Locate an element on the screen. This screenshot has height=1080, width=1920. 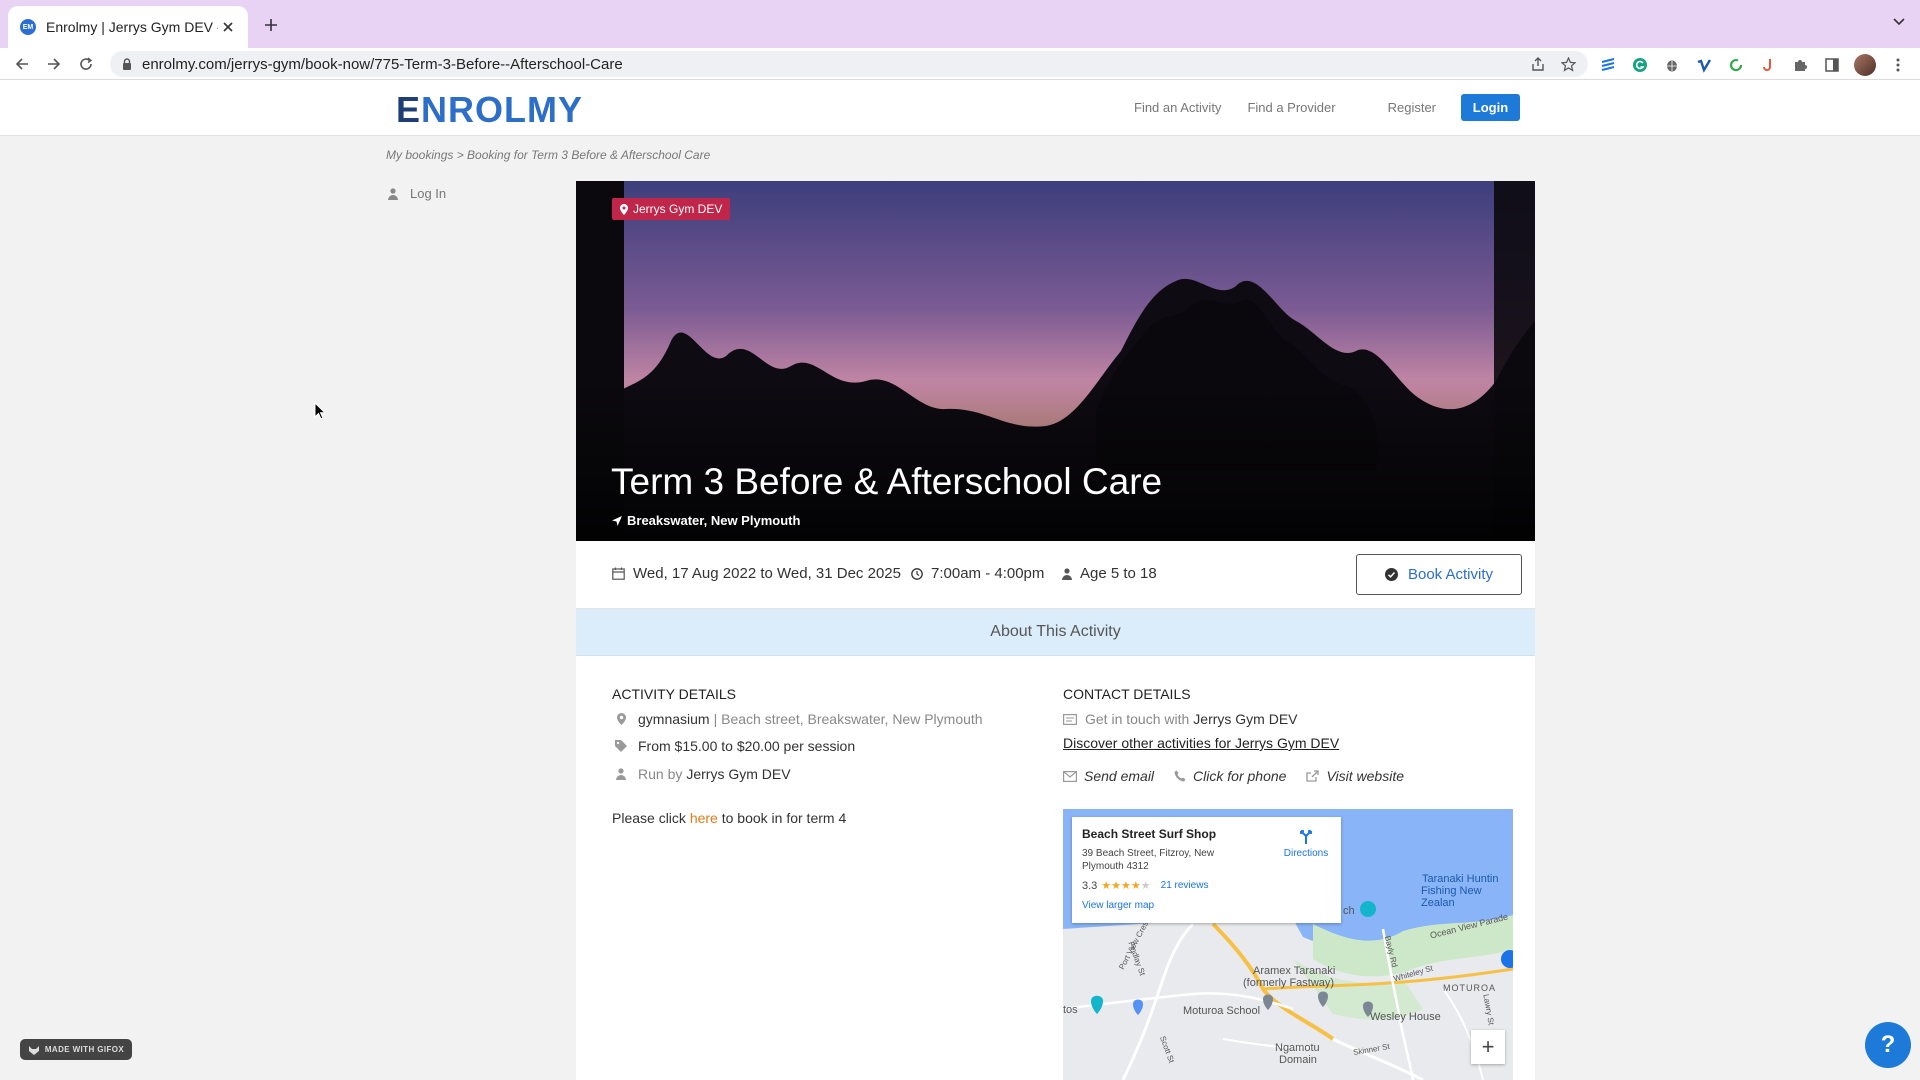
about-activity-bar: About This Activity is located at coordinates (1055, 632).